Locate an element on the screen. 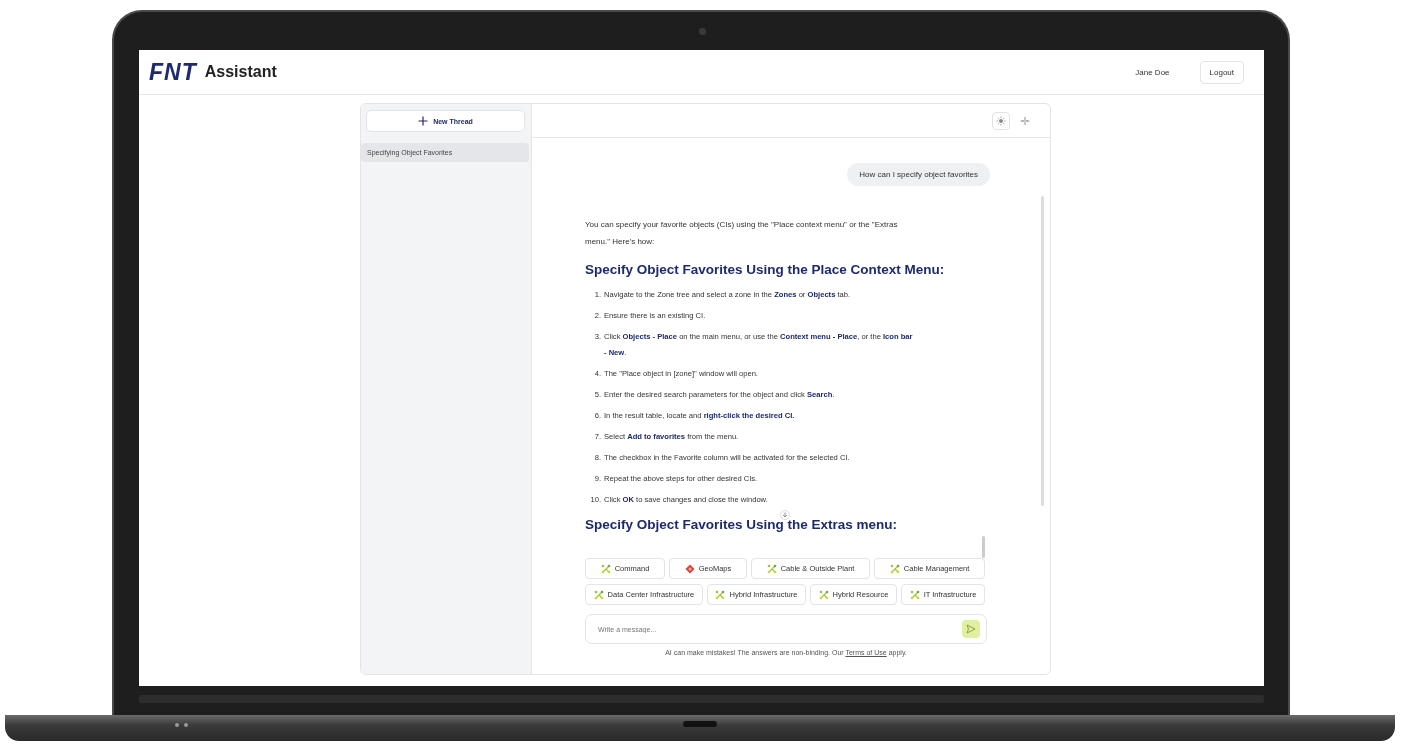 The height and width of the screenshot is (746, 1403). diamond-icon is located at coordinates (689, 568).